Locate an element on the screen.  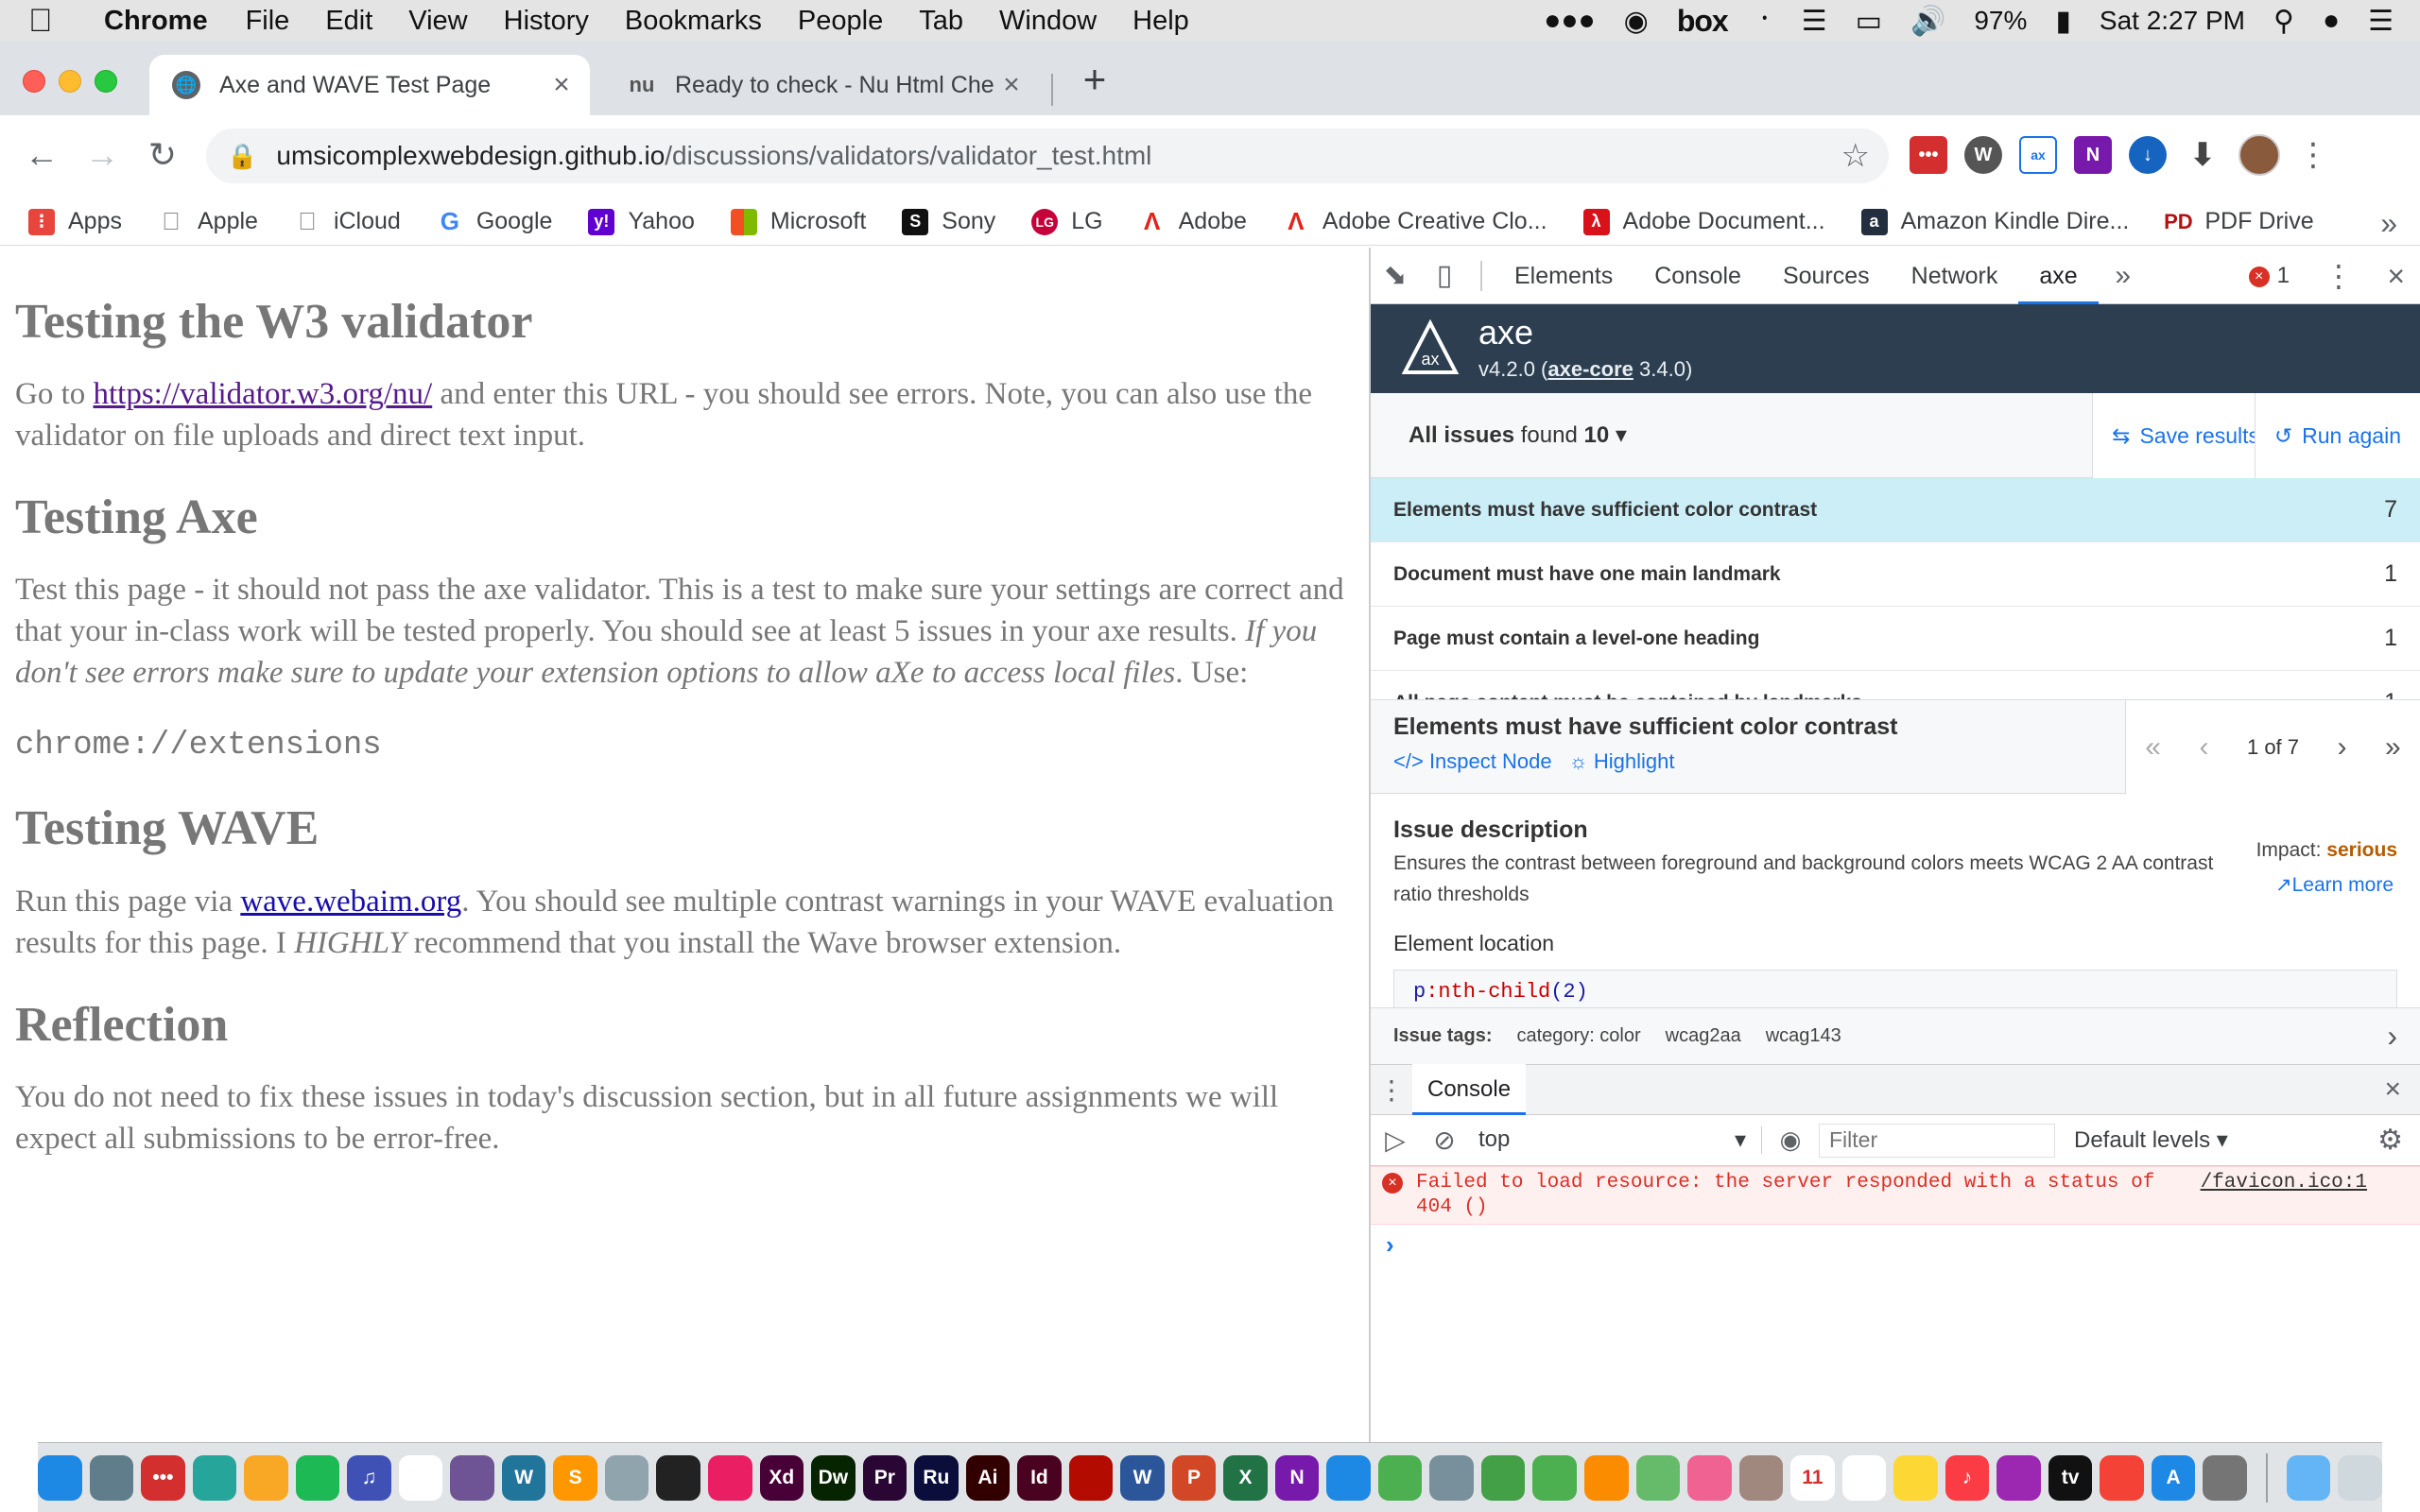
downloads-folder-icon is located at coordinates (2308, 1477).